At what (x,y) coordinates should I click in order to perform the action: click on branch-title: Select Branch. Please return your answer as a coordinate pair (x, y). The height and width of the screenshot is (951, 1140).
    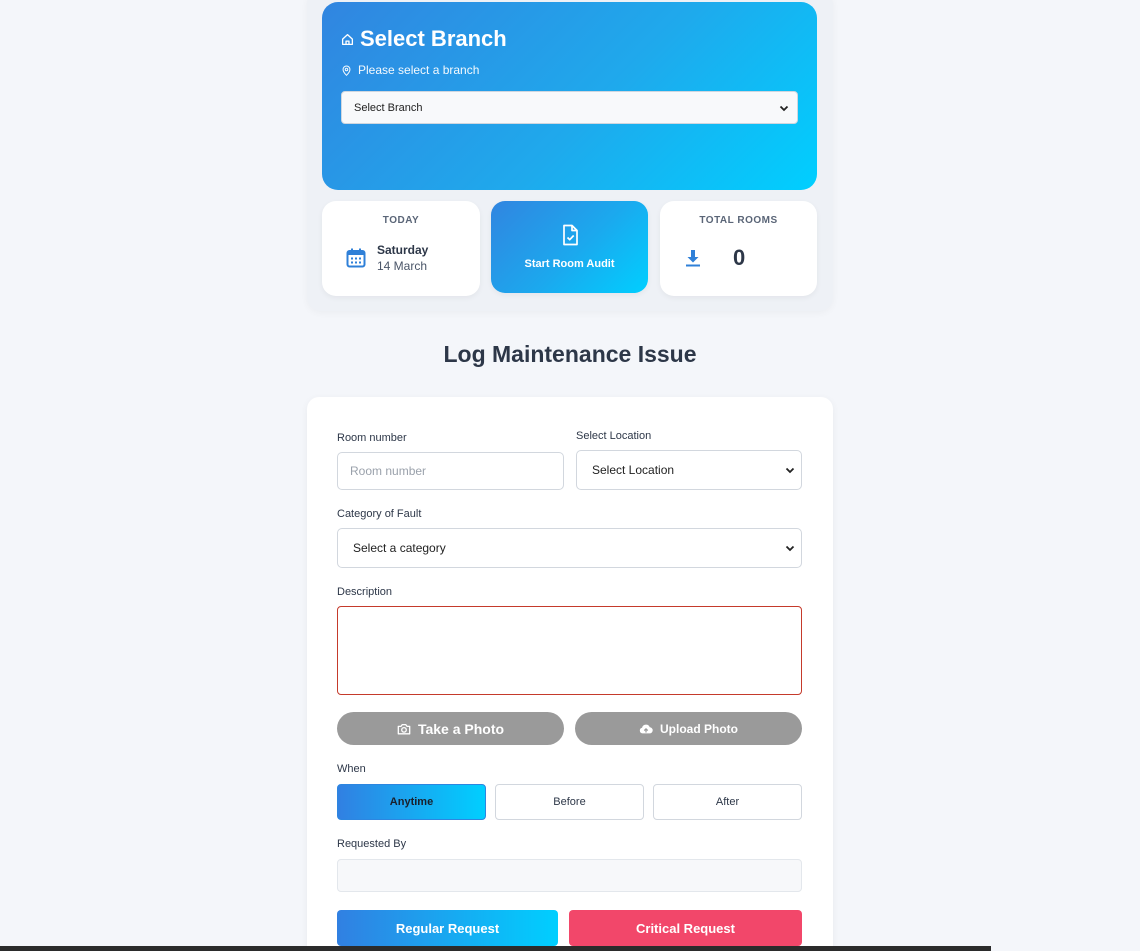
    Looking at the image, I should click on (569, 39).